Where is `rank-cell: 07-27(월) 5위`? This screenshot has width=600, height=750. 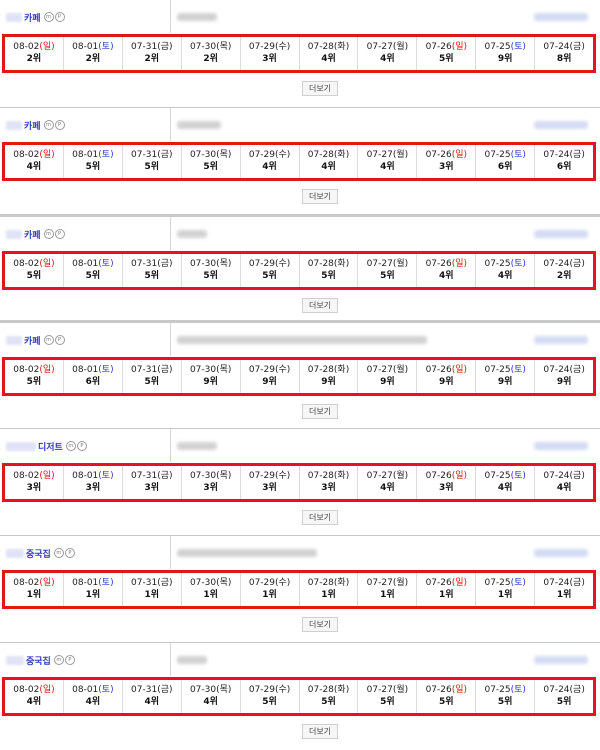
rank-cell: 07-27(월) 5위 is located at coordinates (388, 696).